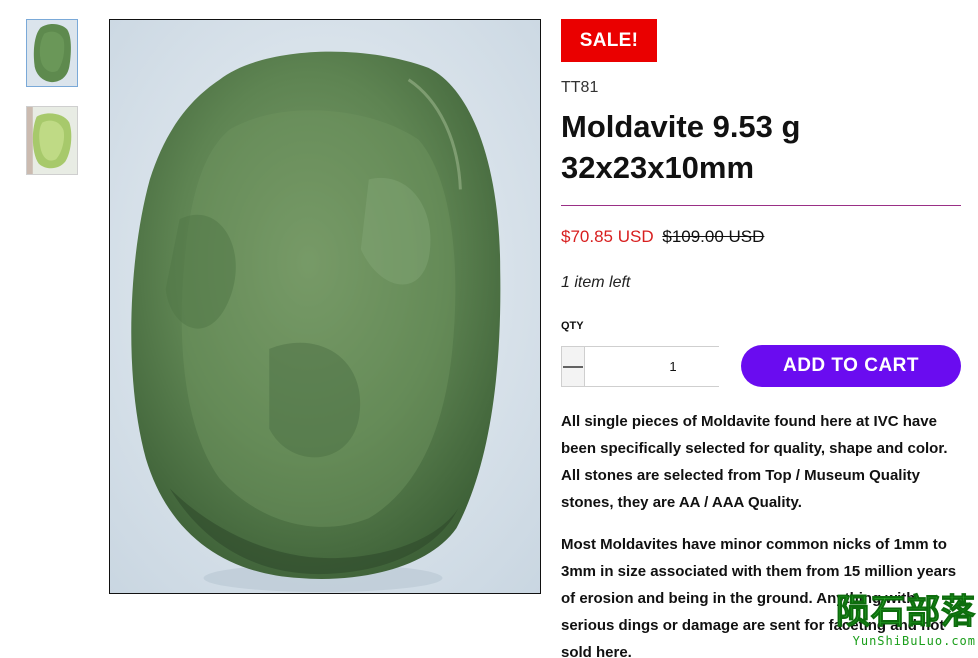 This screenshot has width=978, height=658. Describe the element at coordinates (607, 236) in the screenshot. I see `sale-price: $70.85 USD` at that location.